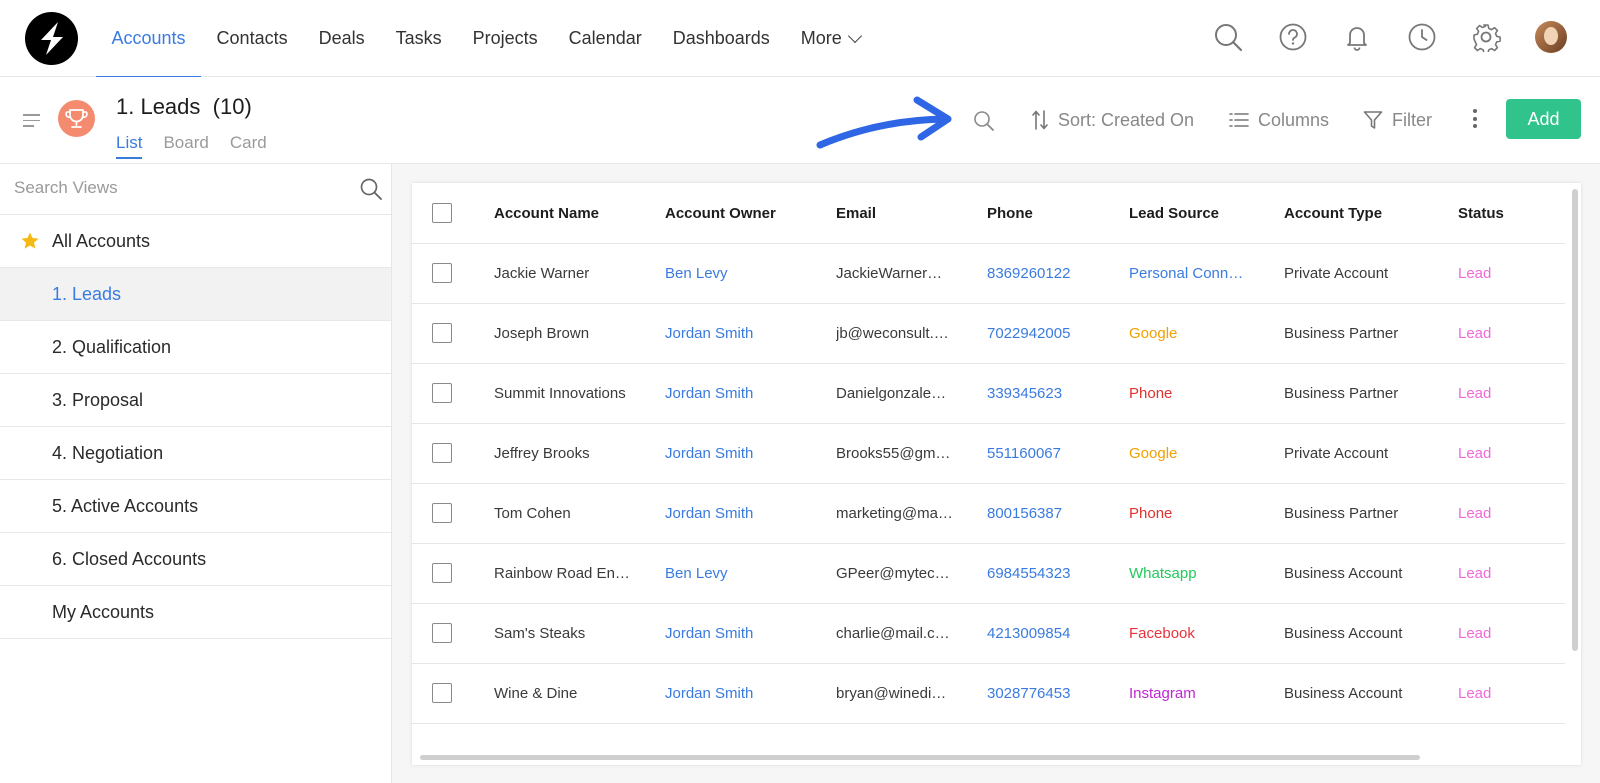 This screenshot has width=1600, height=783. I want to click on nav-item-contacts: Contacts, so click(252, 38).